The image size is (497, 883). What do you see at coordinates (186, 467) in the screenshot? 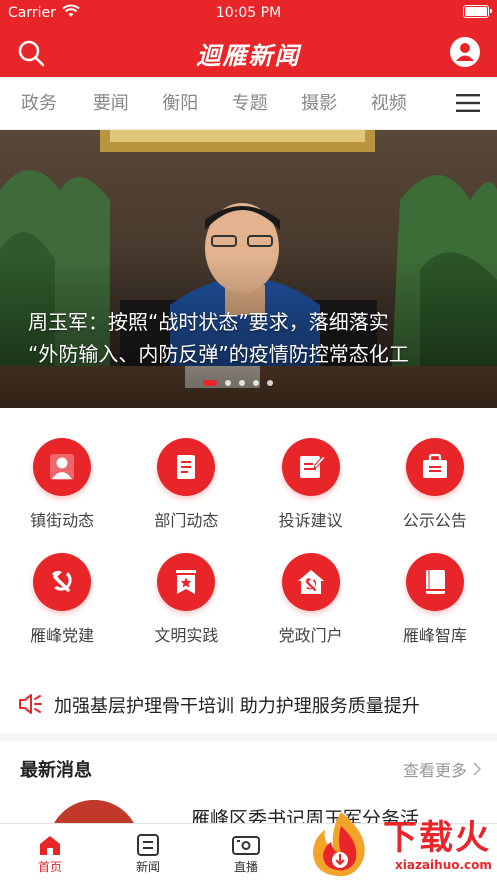
I see `document-icon` at bounding box center [186, 467].